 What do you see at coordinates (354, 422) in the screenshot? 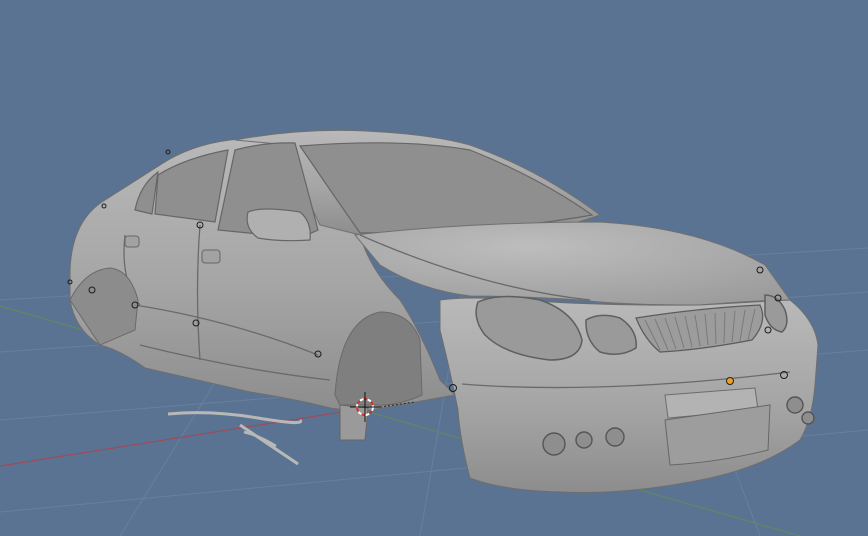
I see `mud-flap` at bounding box center [354, 422].